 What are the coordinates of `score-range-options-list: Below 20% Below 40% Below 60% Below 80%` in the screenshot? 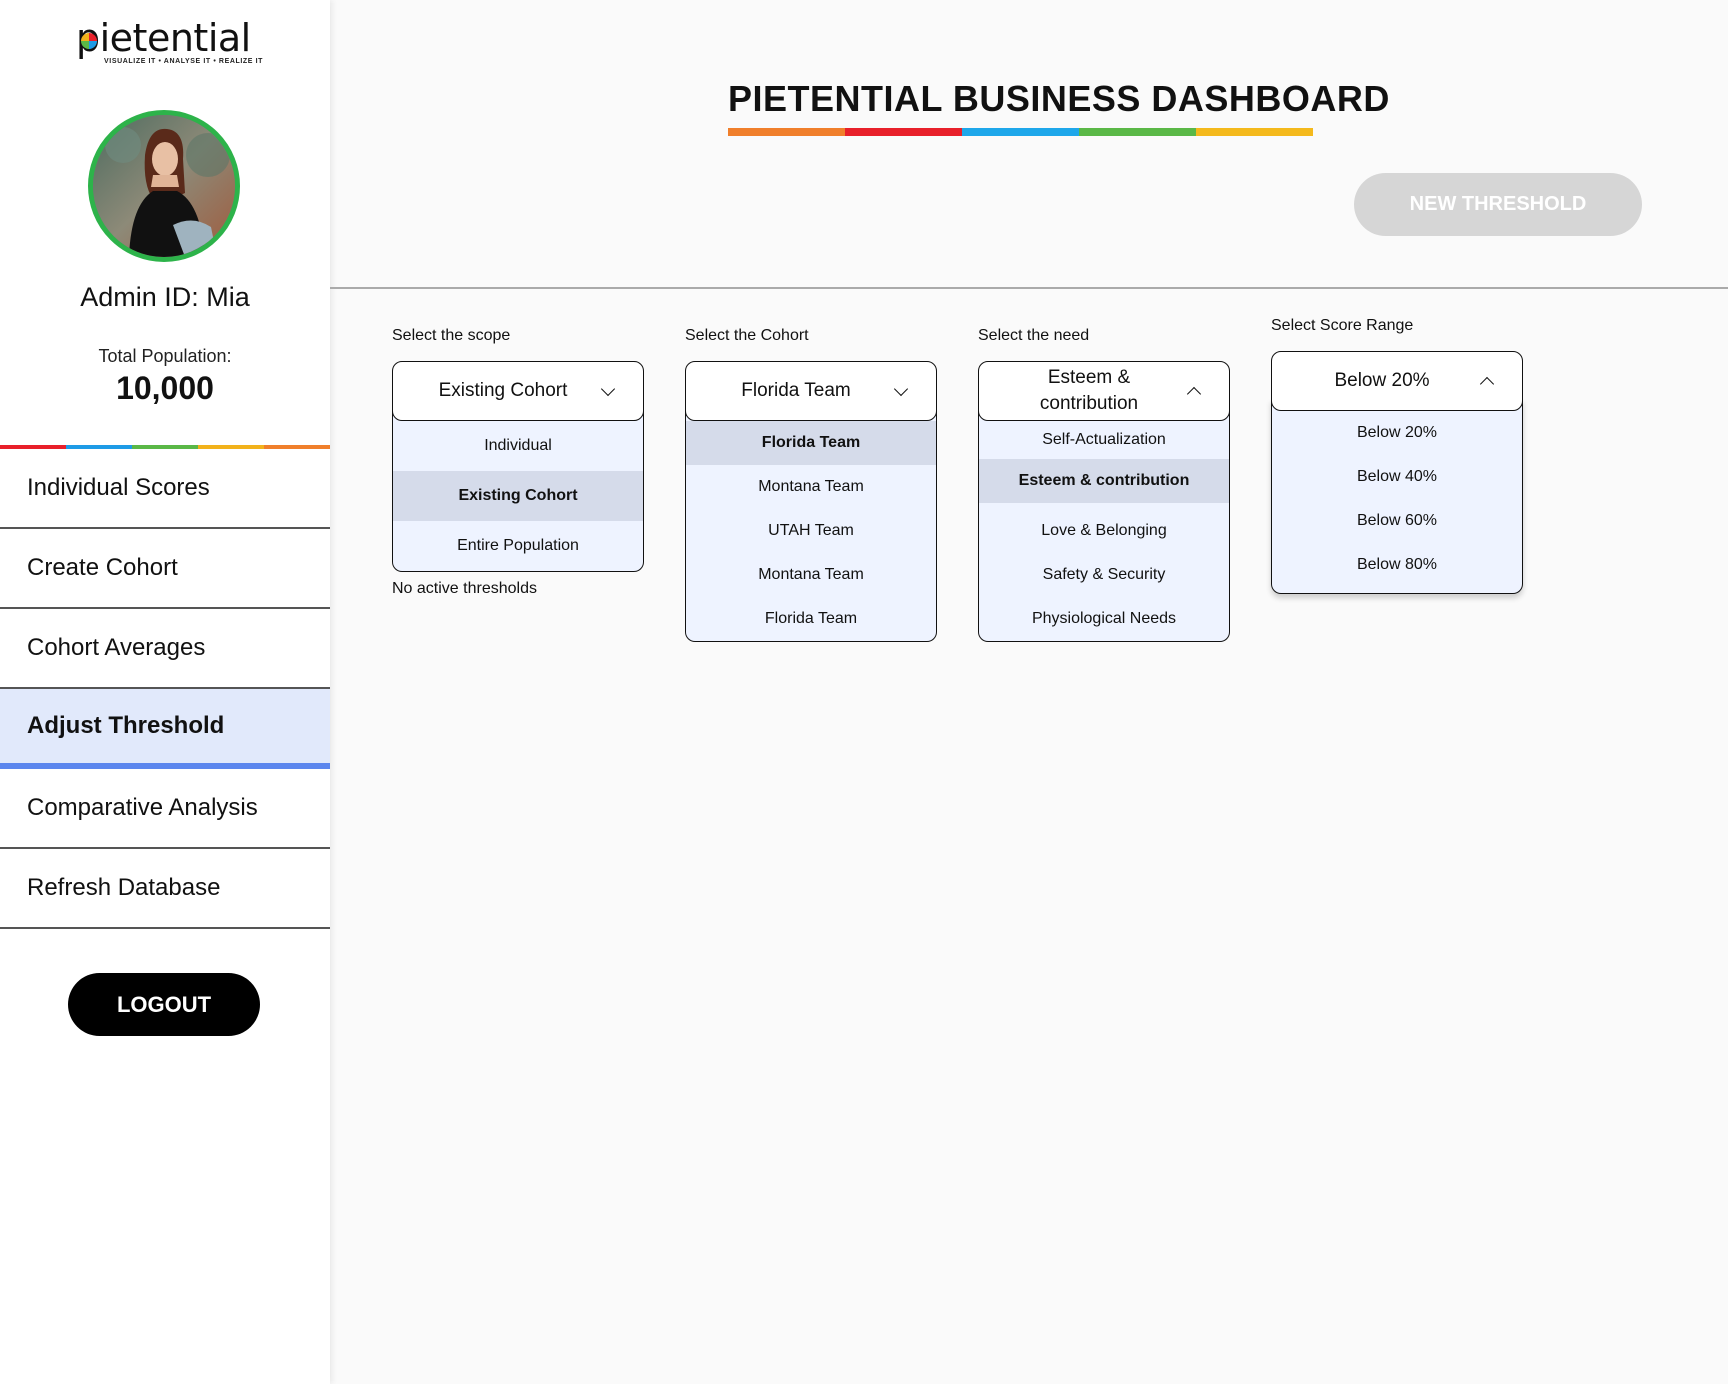 It's located at (1397, 496).